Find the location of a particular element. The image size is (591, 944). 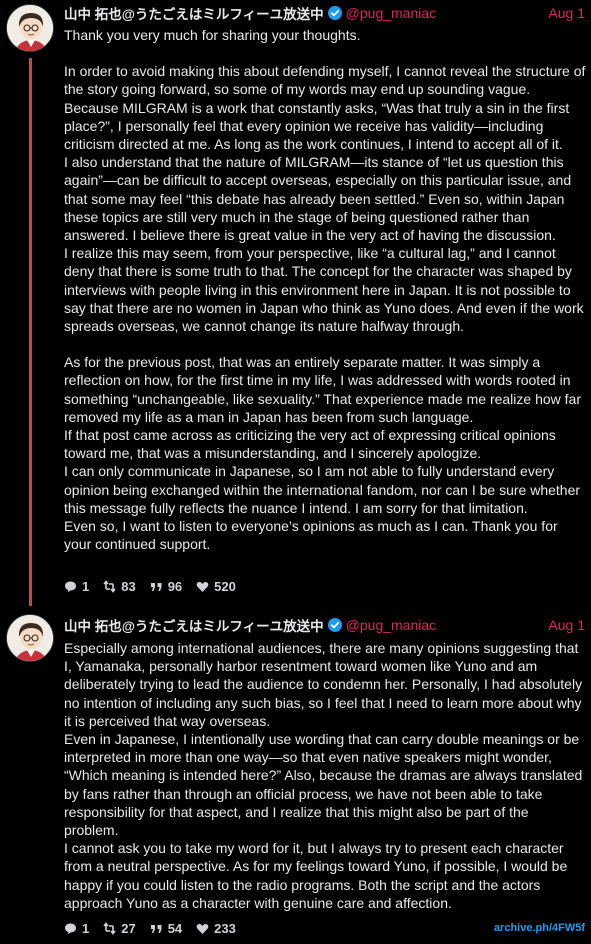

quote-stat: 54 is located at coordinates (166, 928).